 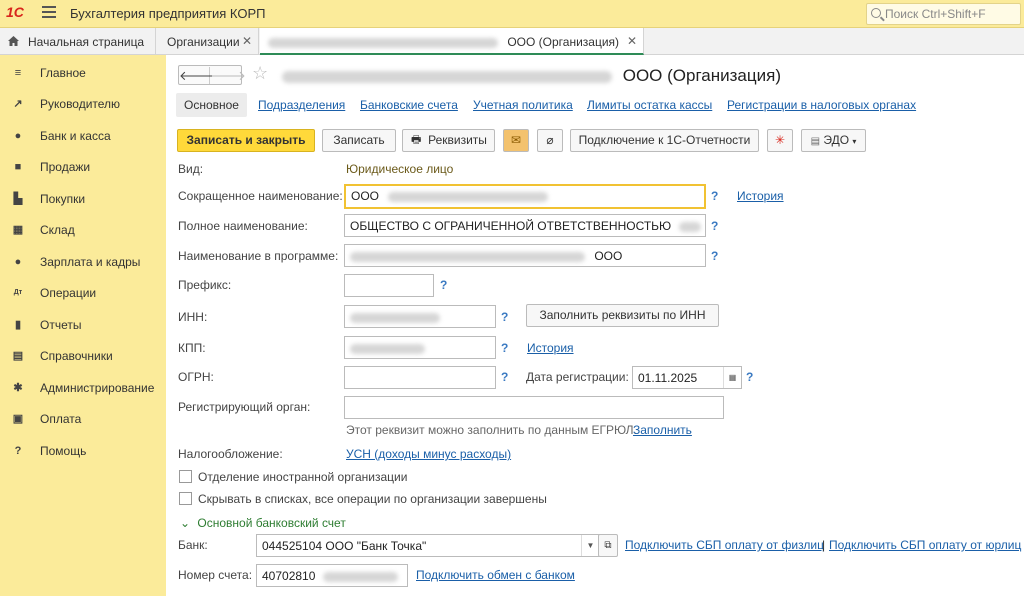 What do you see at coordinates (191, 169) in the screenshot?
I see `kind-label: Вид:` at bounding box center [191, 169].